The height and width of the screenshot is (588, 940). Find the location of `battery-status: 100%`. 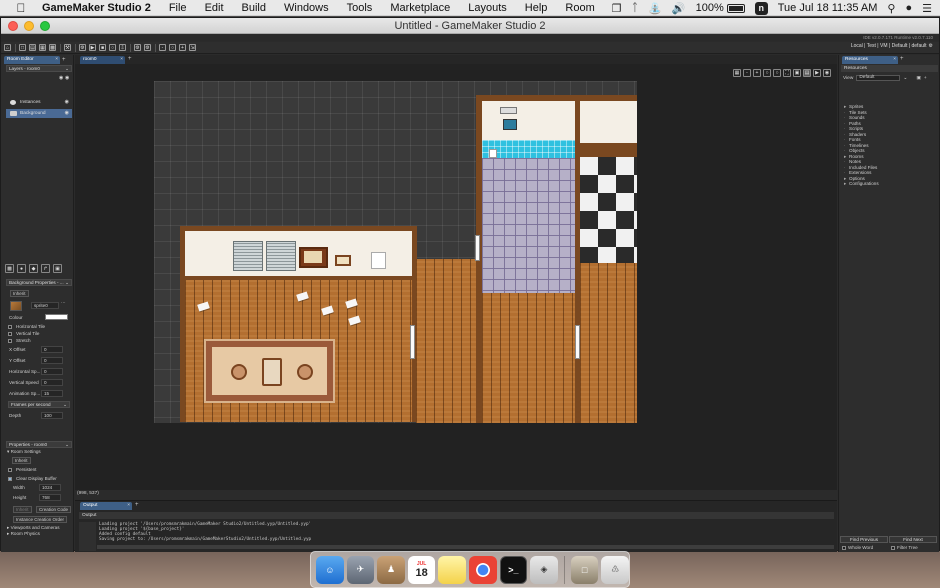

battery-status: 100% is located at coordinates (720, 8).